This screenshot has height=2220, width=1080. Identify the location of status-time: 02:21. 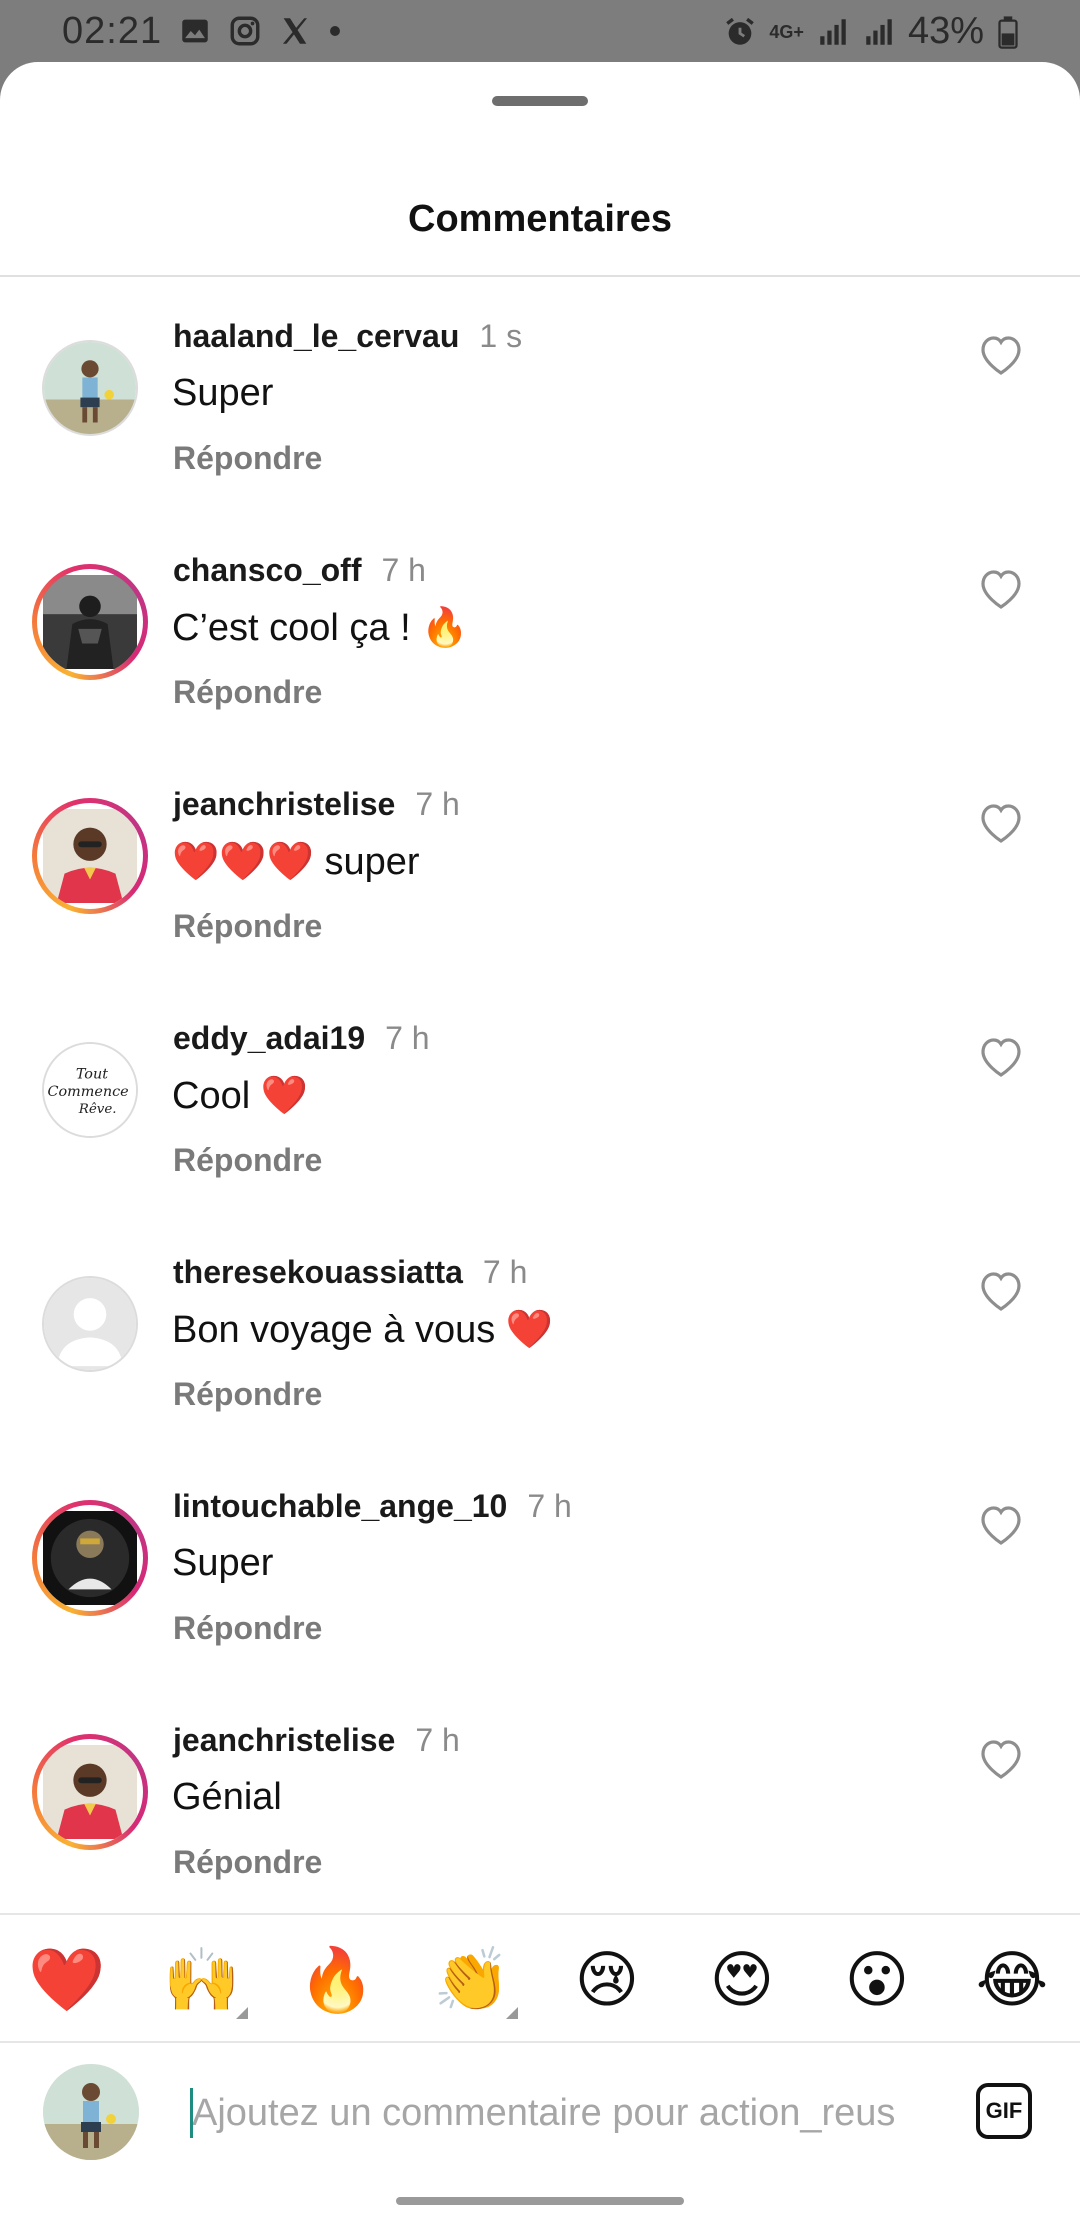
(112, 31).